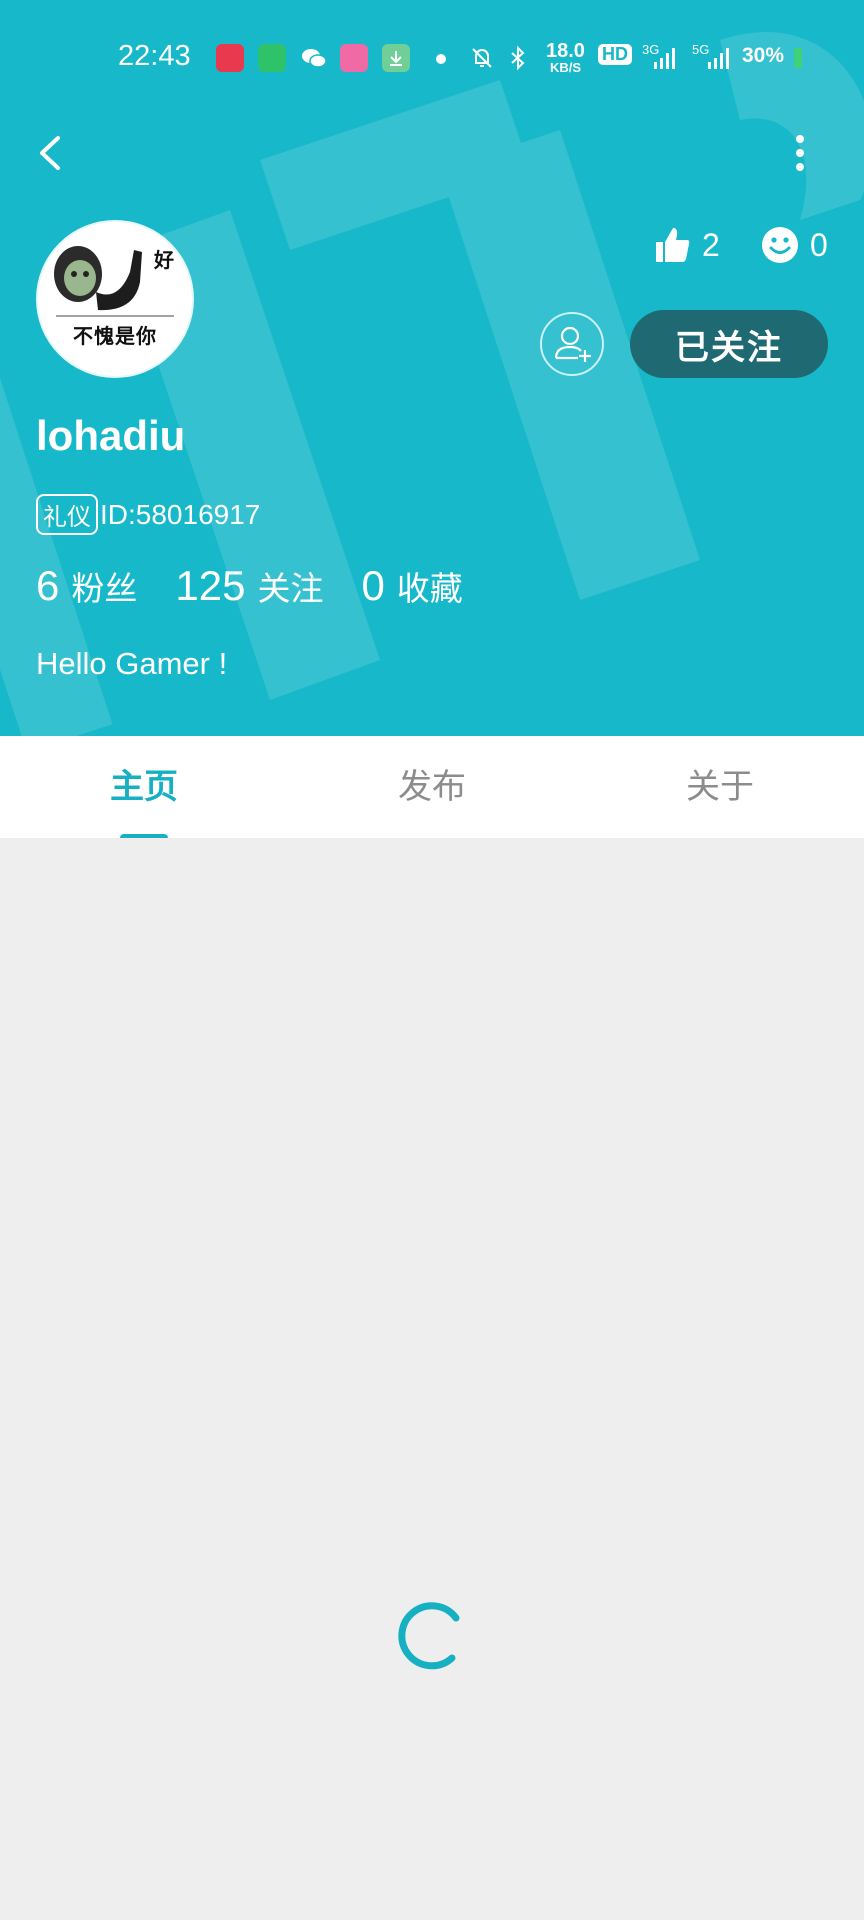 The image size is (864, 1920). I want to click on fans-label: 粉丝, so click(104, 586).